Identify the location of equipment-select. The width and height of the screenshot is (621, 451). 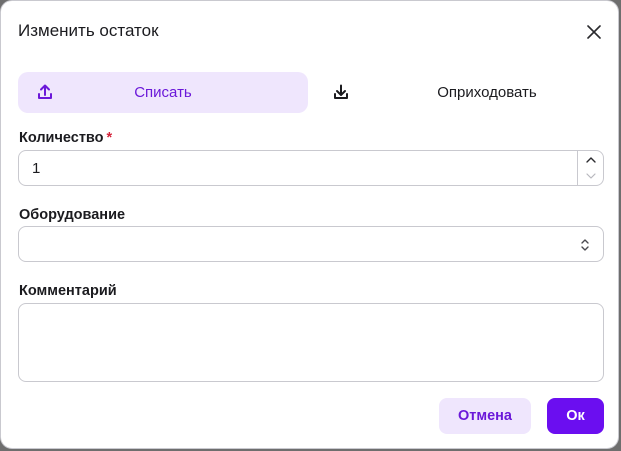
(311, 244).